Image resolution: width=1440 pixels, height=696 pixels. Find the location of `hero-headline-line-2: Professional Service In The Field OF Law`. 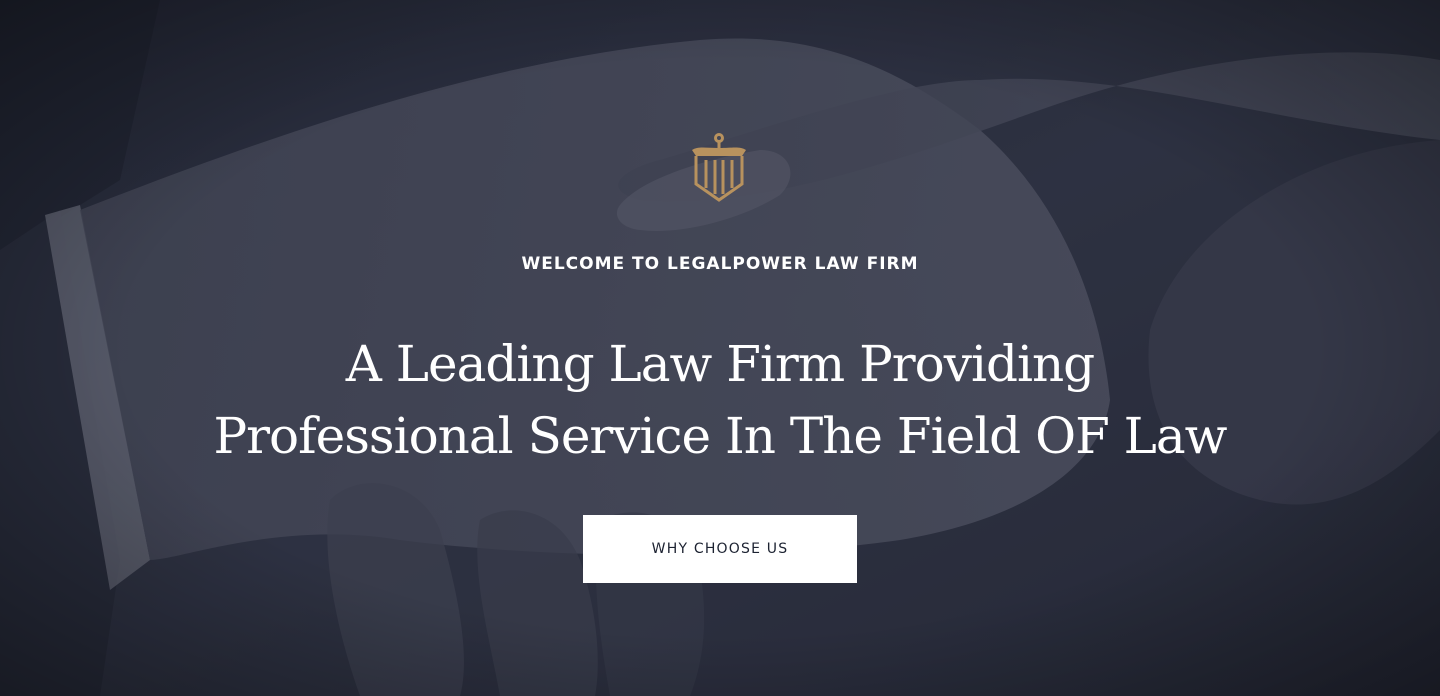

hero-headline-line-2: Professional Service In The Field OF Law is located at coordinates (720, 436).